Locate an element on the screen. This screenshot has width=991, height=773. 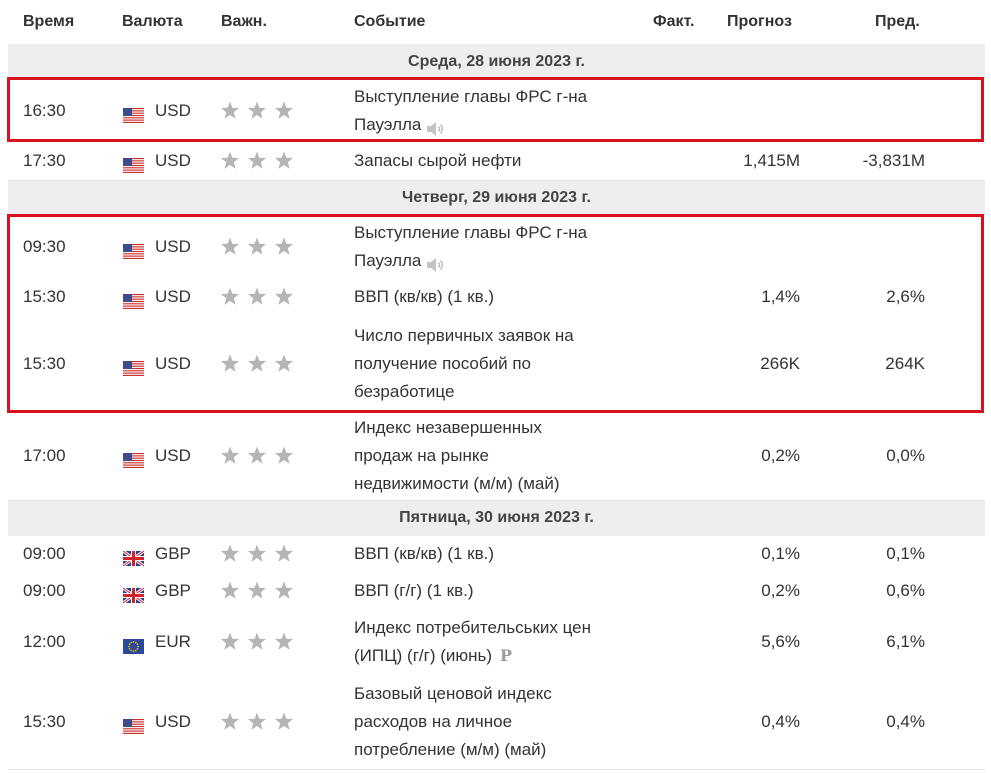
event-row: 17:30 USD Запасы сырой нефти 1,415M -3,831M is located at coordinates (496, 161).